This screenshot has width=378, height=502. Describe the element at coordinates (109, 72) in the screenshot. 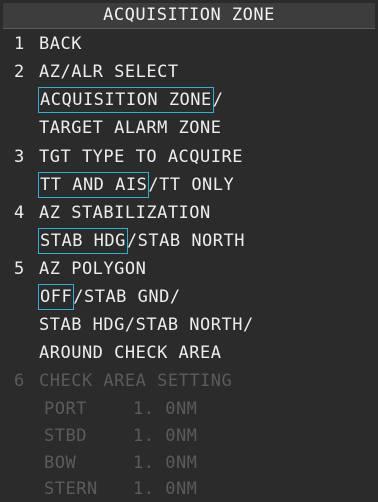

I see `menu-item-label: AZ/ALR SELECT` at that location.